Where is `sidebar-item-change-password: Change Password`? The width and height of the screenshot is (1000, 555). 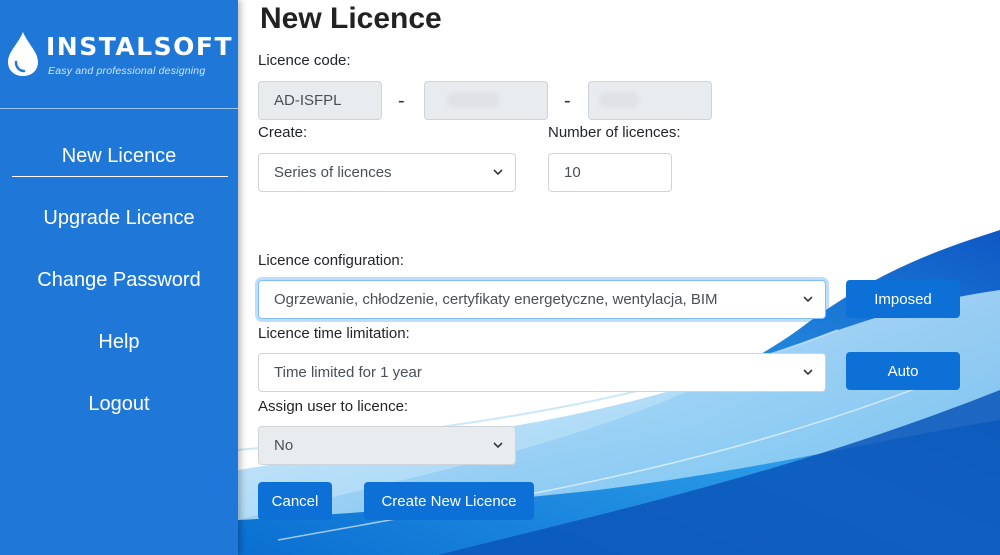
sidebar-item-change-password: Change Password is located at coordinates (119, 291).